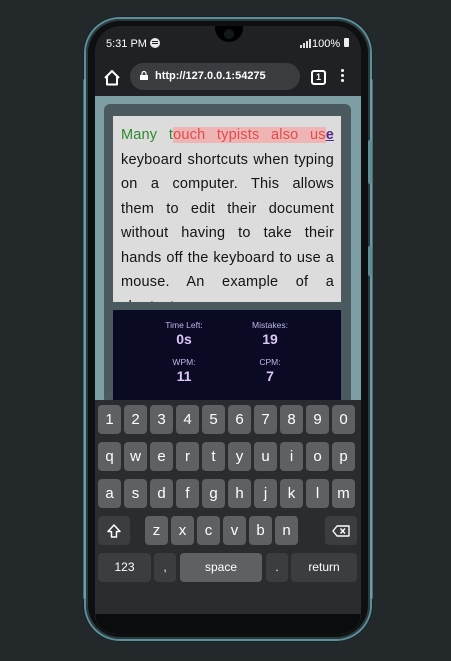 The height and width of the screenshot is (661, 451). I want to click on key-j: j, so click(265, 493).